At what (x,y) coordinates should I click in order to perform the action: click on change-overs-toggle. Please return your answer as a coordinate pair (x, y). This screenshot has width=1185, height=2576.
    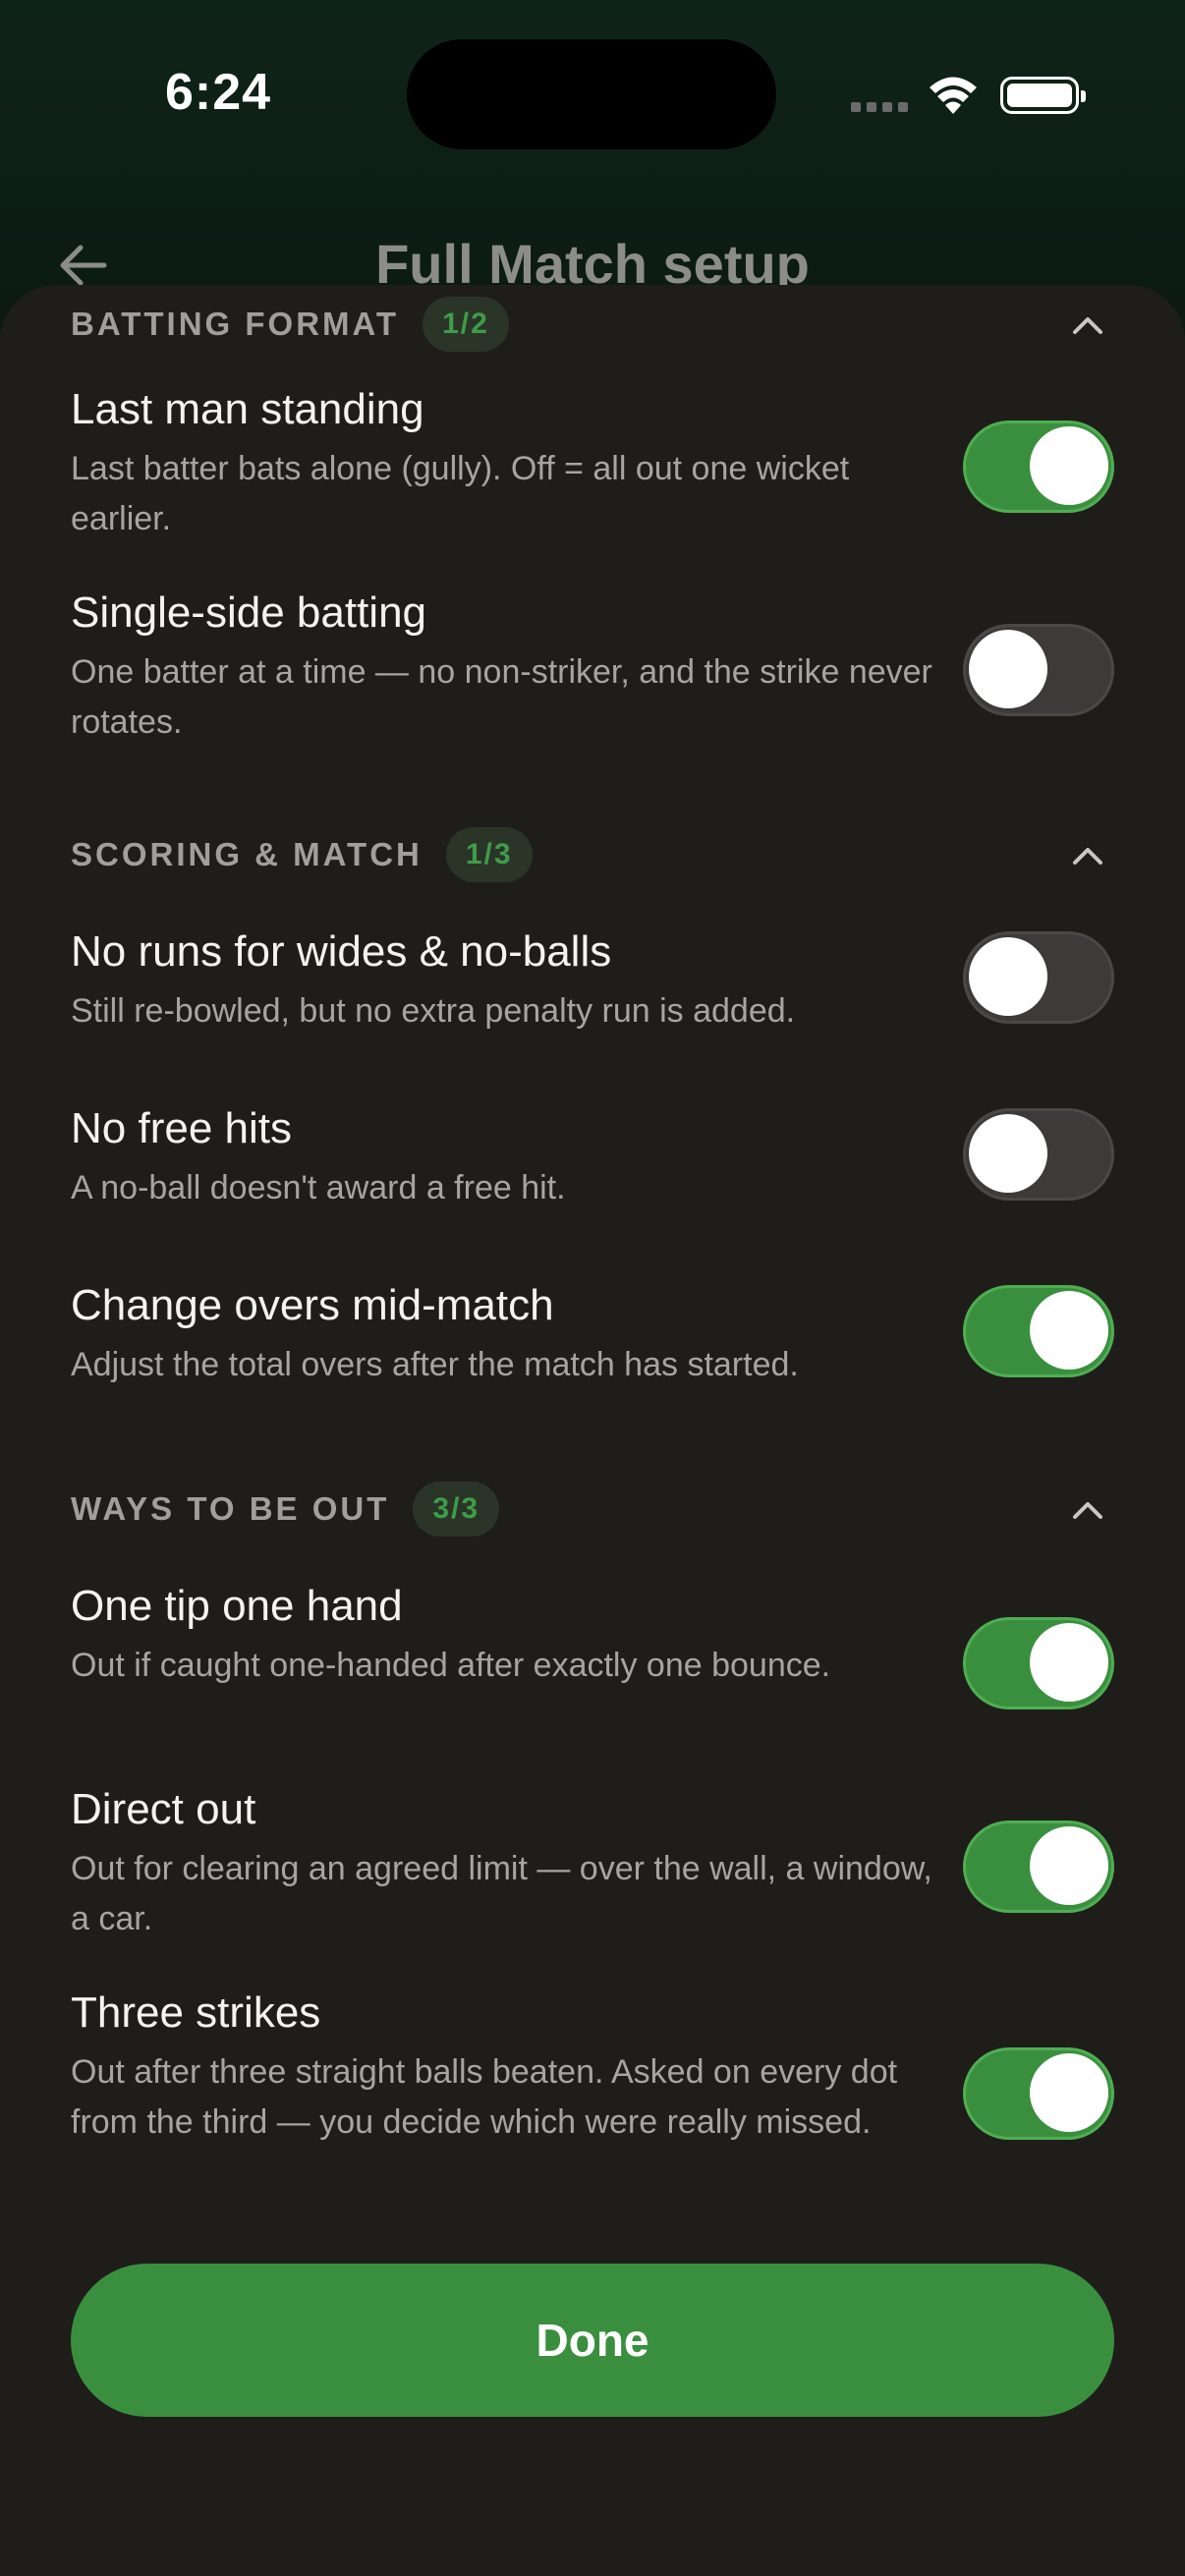
    Looking at the image, I should click on (1038, 1331).